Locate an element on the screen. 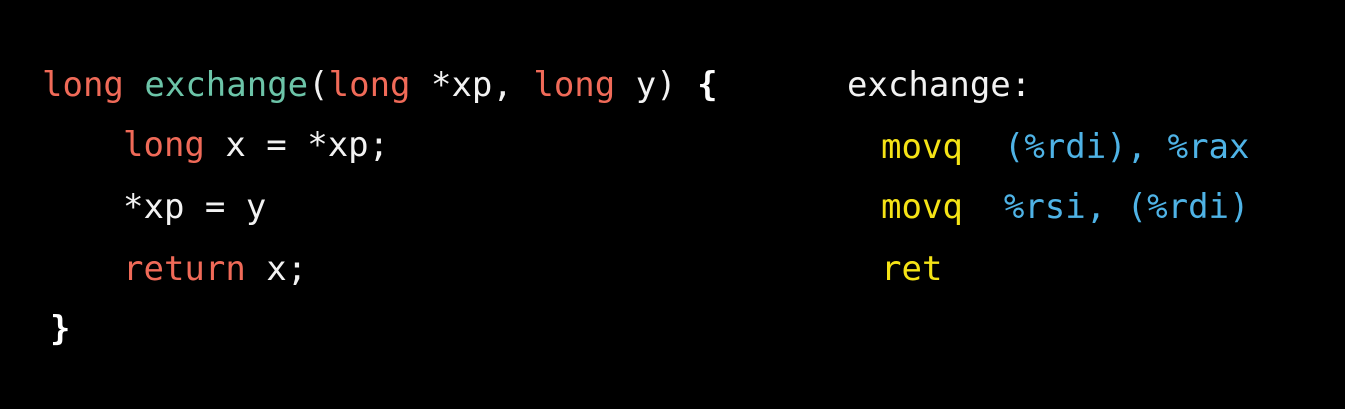 The image size is (1345, 409). asm-opcode: ret is located at coordinates (912, 269).